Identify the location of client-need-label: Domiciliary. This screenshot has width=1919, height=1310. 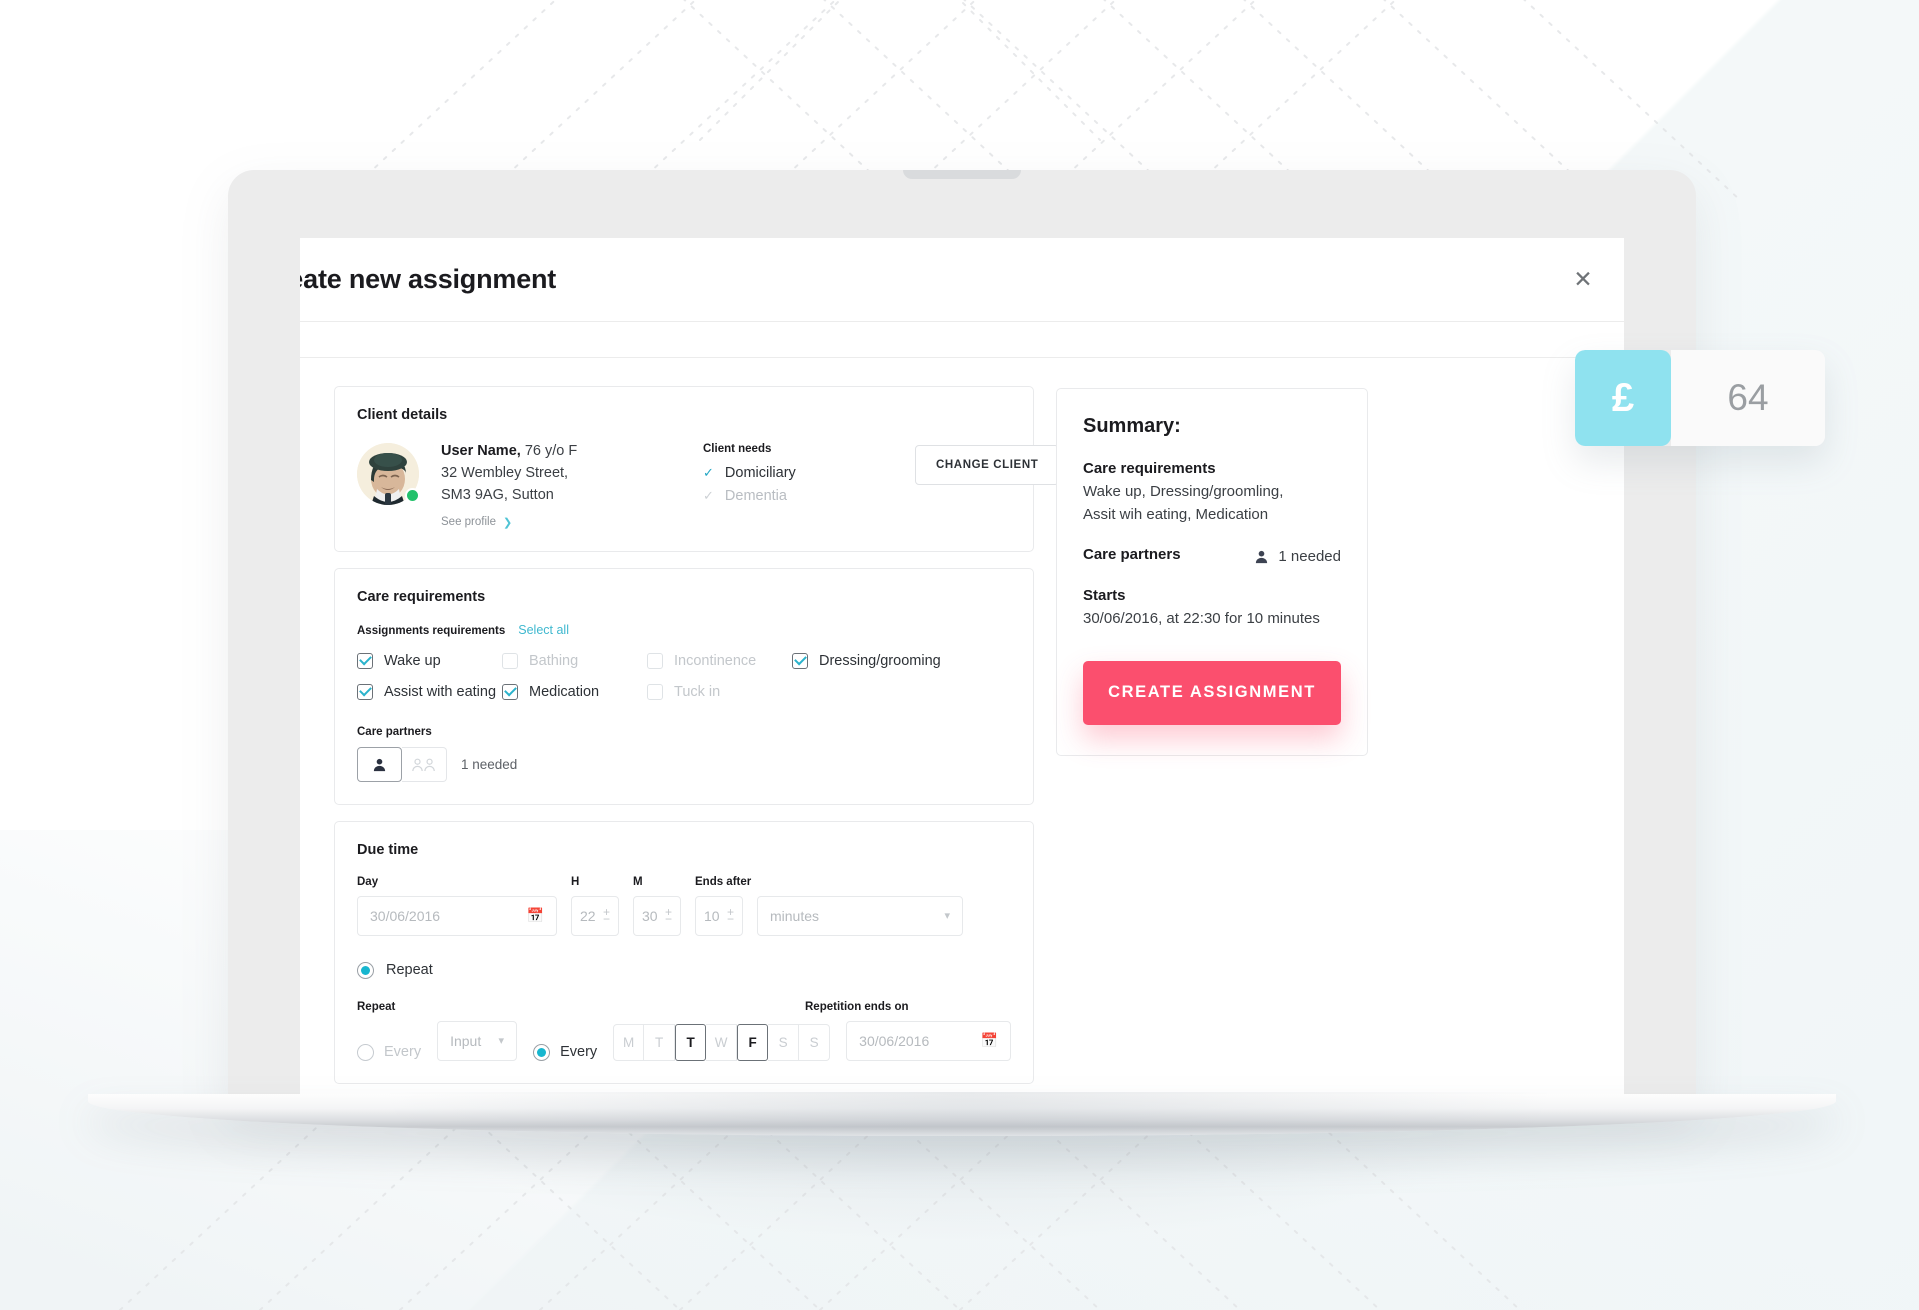
(760, 473).